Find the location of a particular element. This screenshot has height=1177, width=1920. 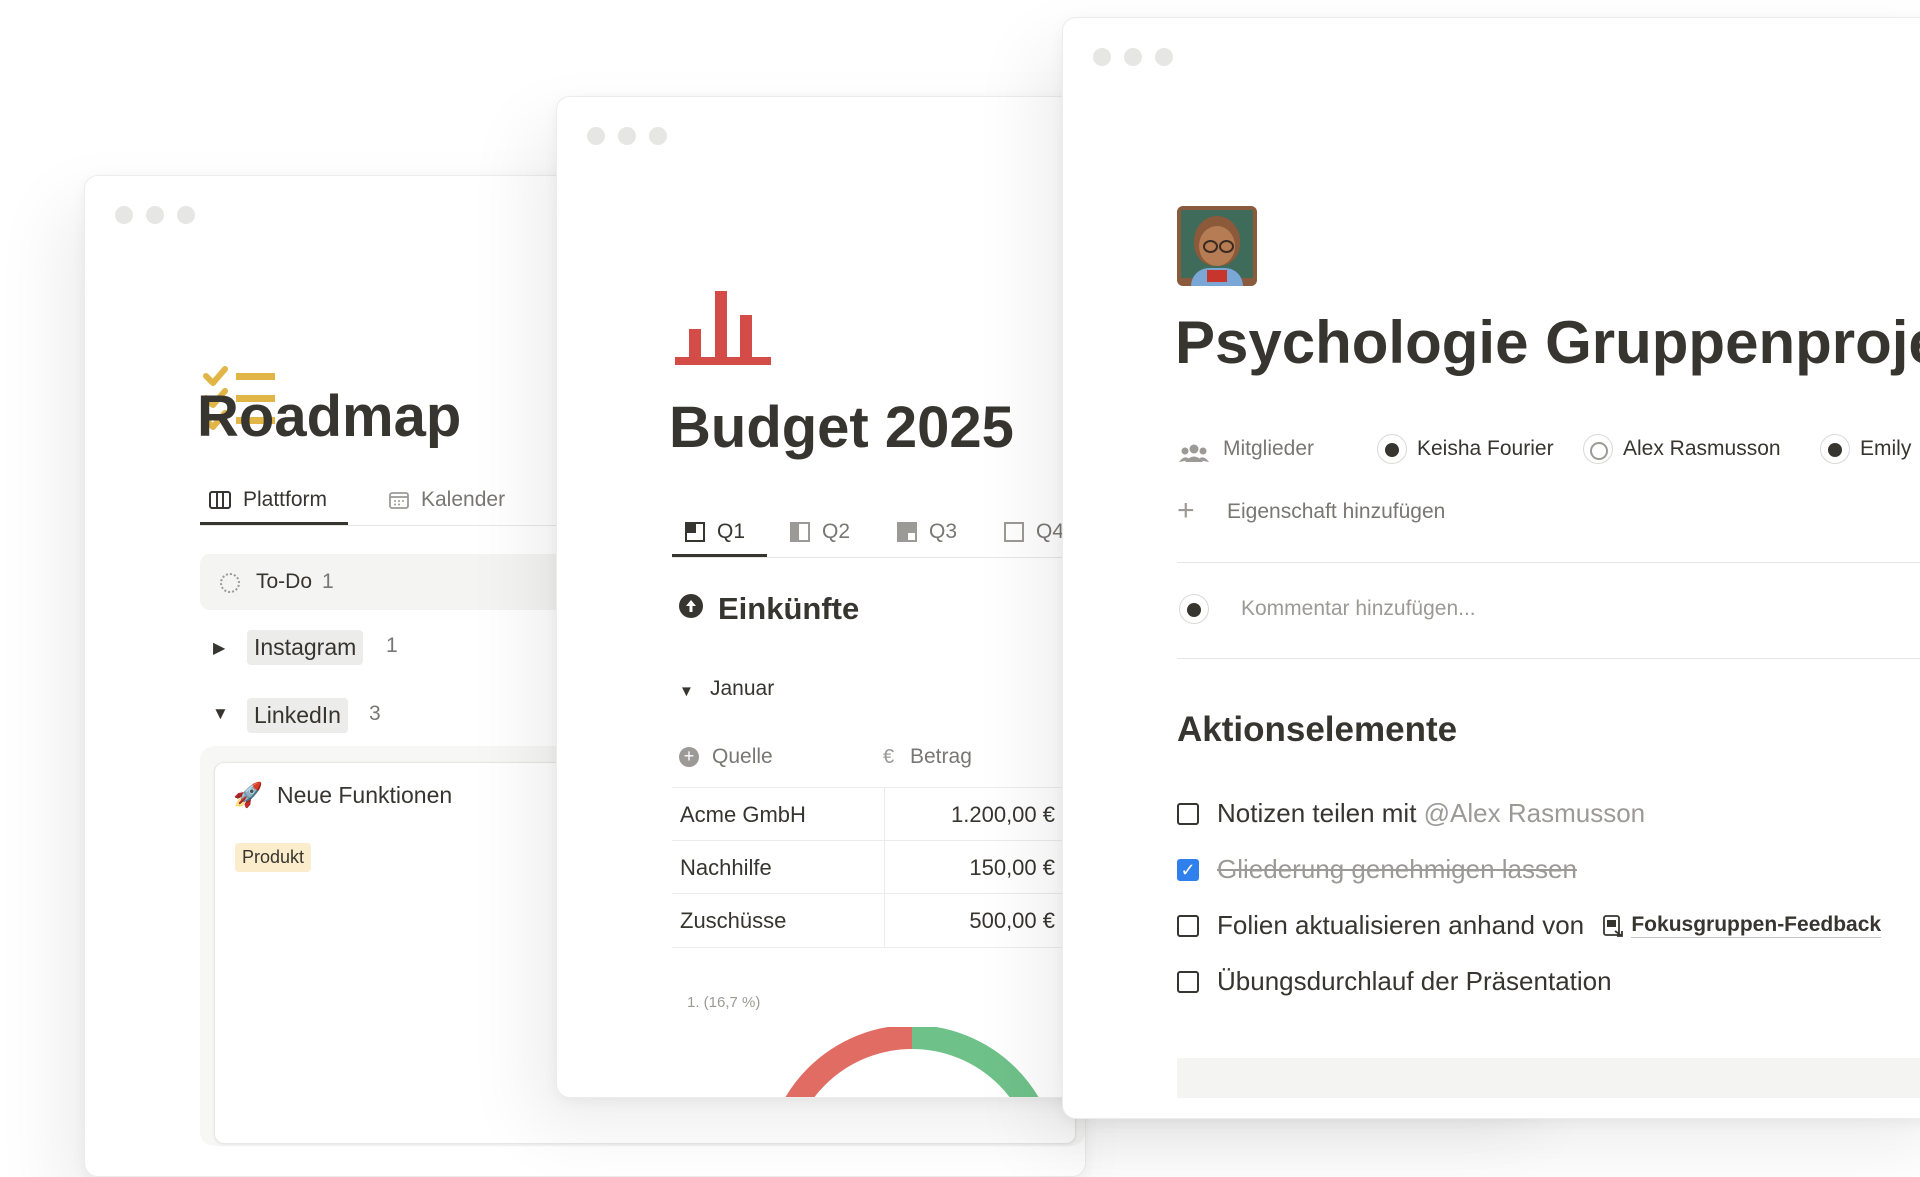

todo-item: Übungsdurchlauf der Präsentation is located at coordinates (1414, 981).